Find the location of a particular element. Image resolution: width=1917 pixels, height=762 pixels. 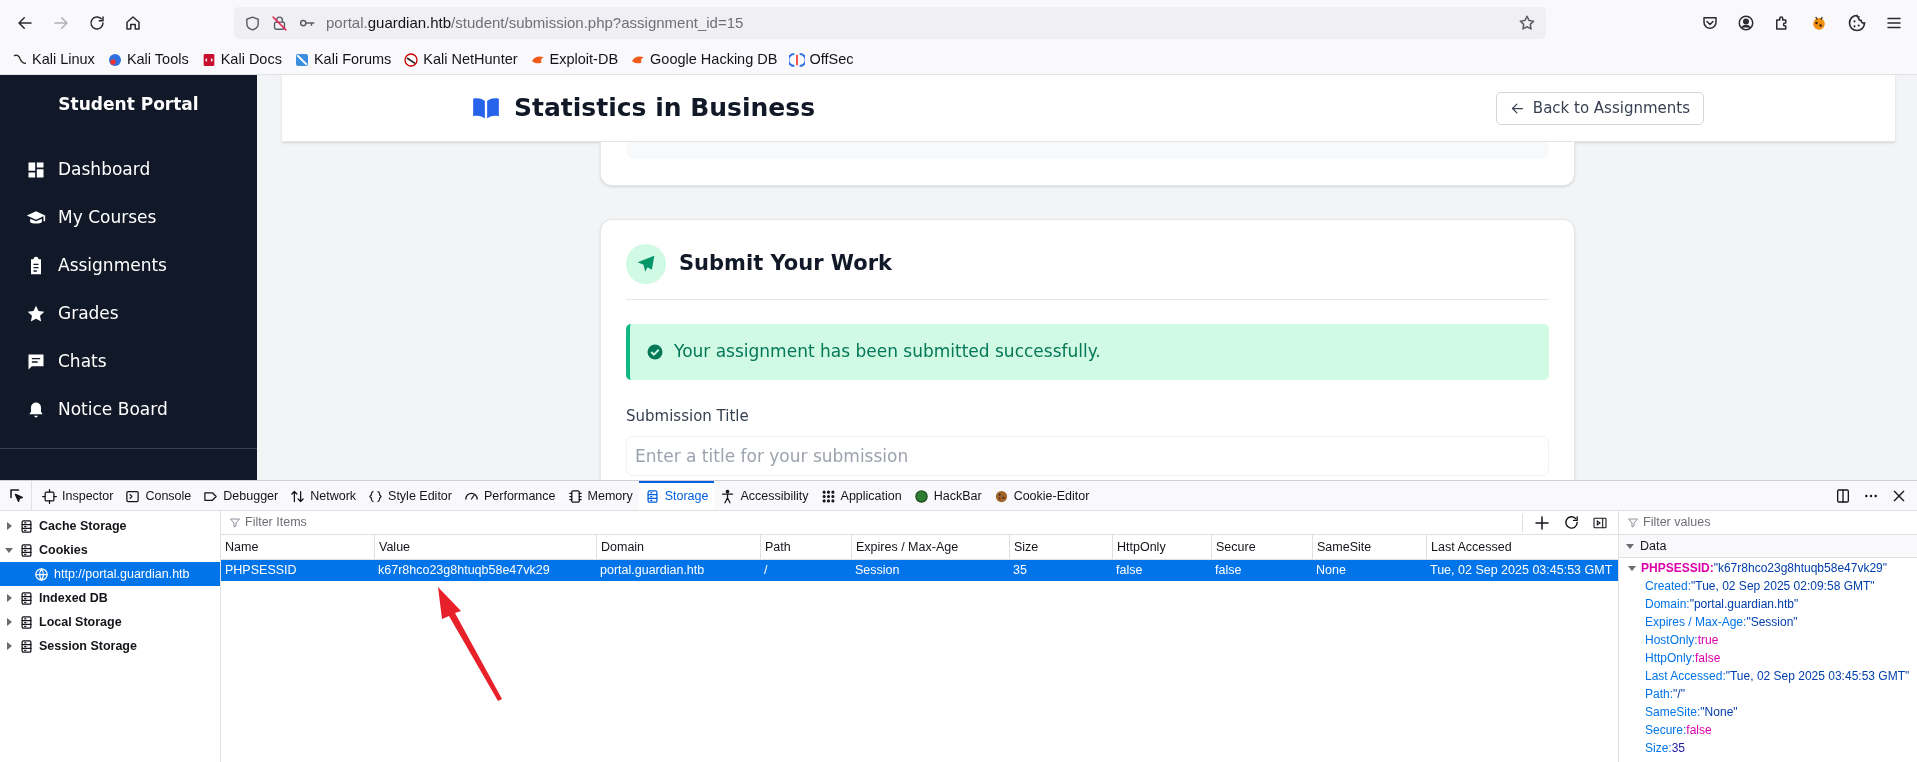

column-header: Name is located at coordinates (297, 547).